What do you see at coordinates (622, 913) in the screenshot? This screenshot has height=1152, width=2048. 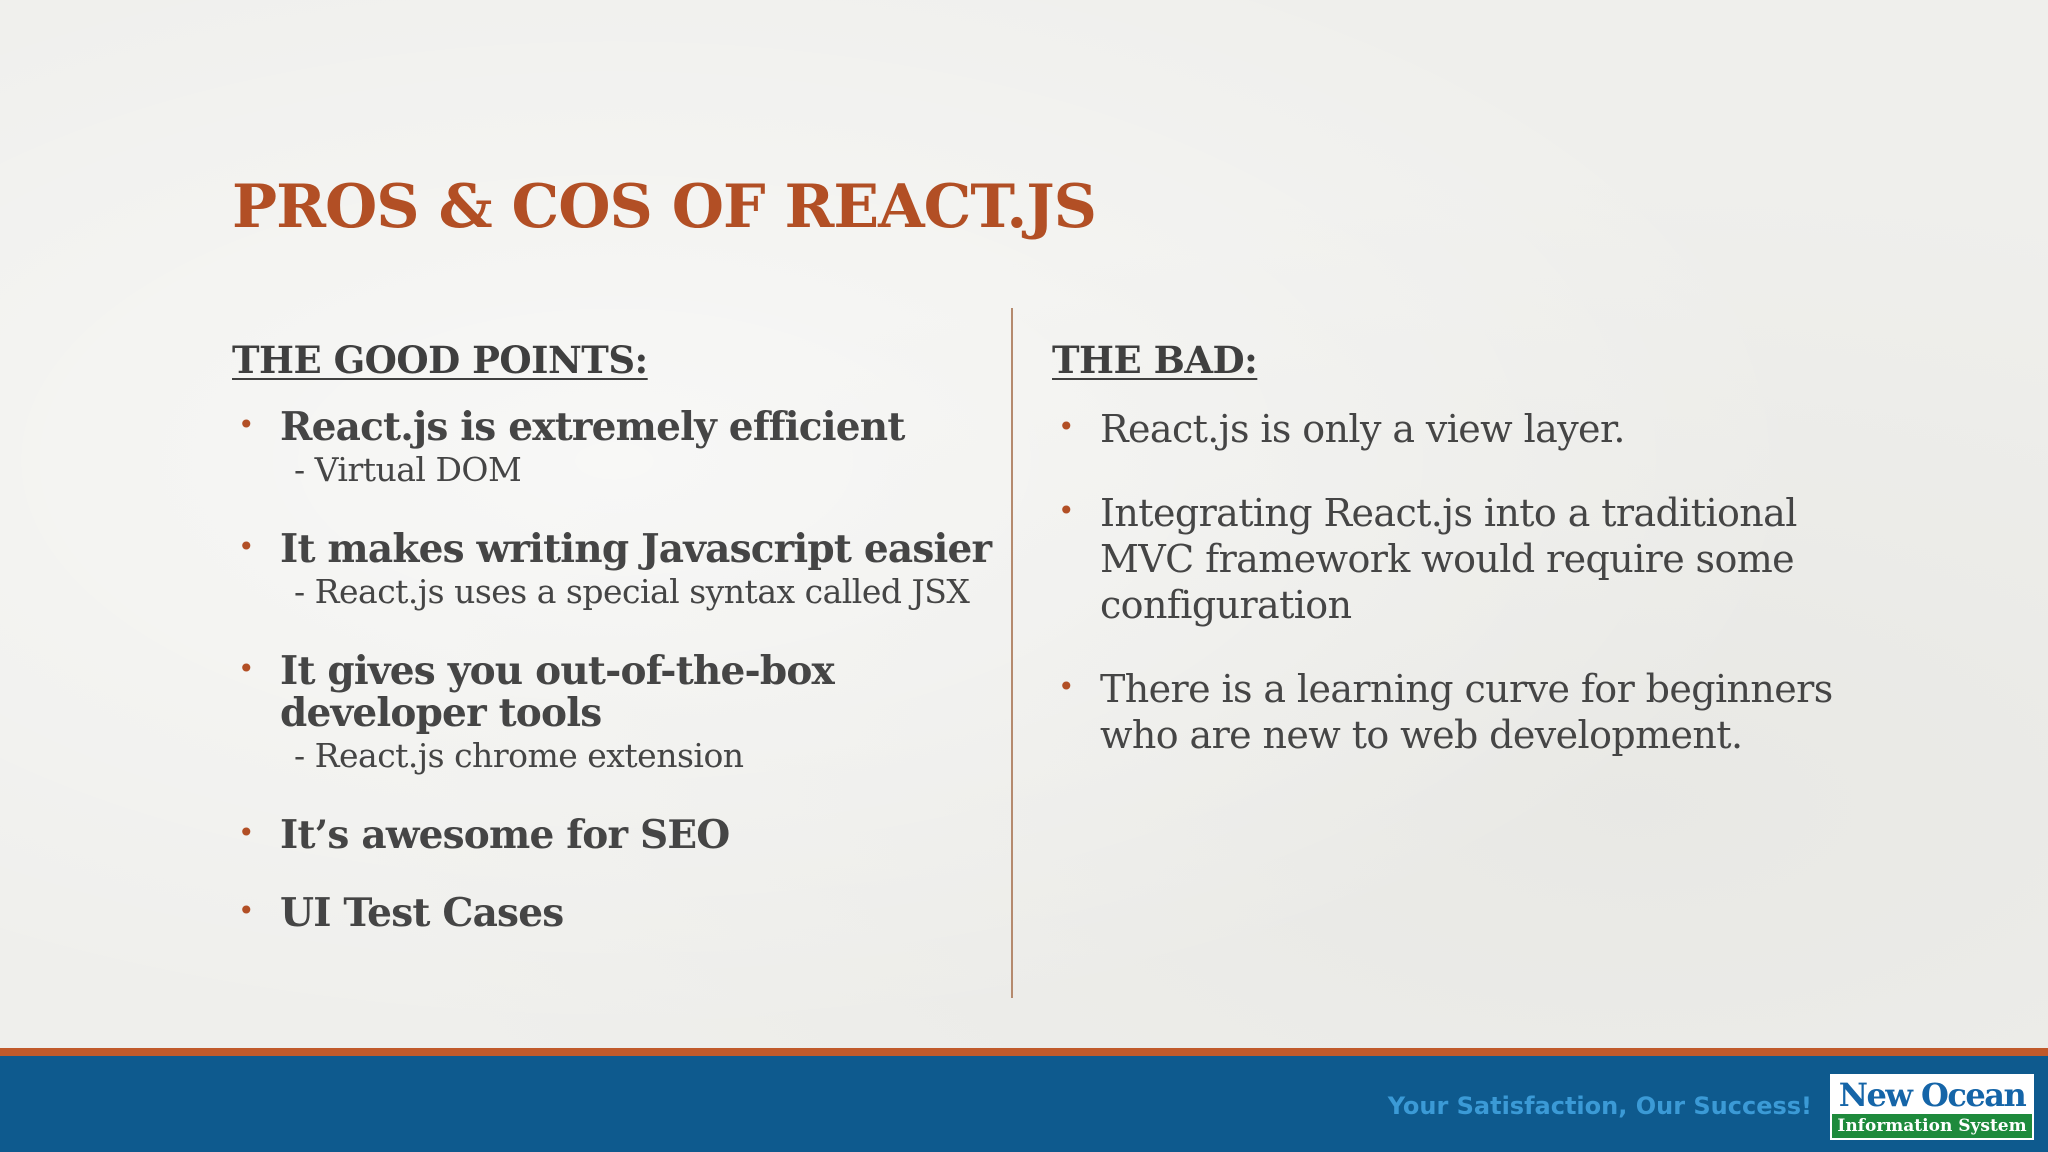 I see `list-item: • UI Test Cases` at bounding box center [622, 913].